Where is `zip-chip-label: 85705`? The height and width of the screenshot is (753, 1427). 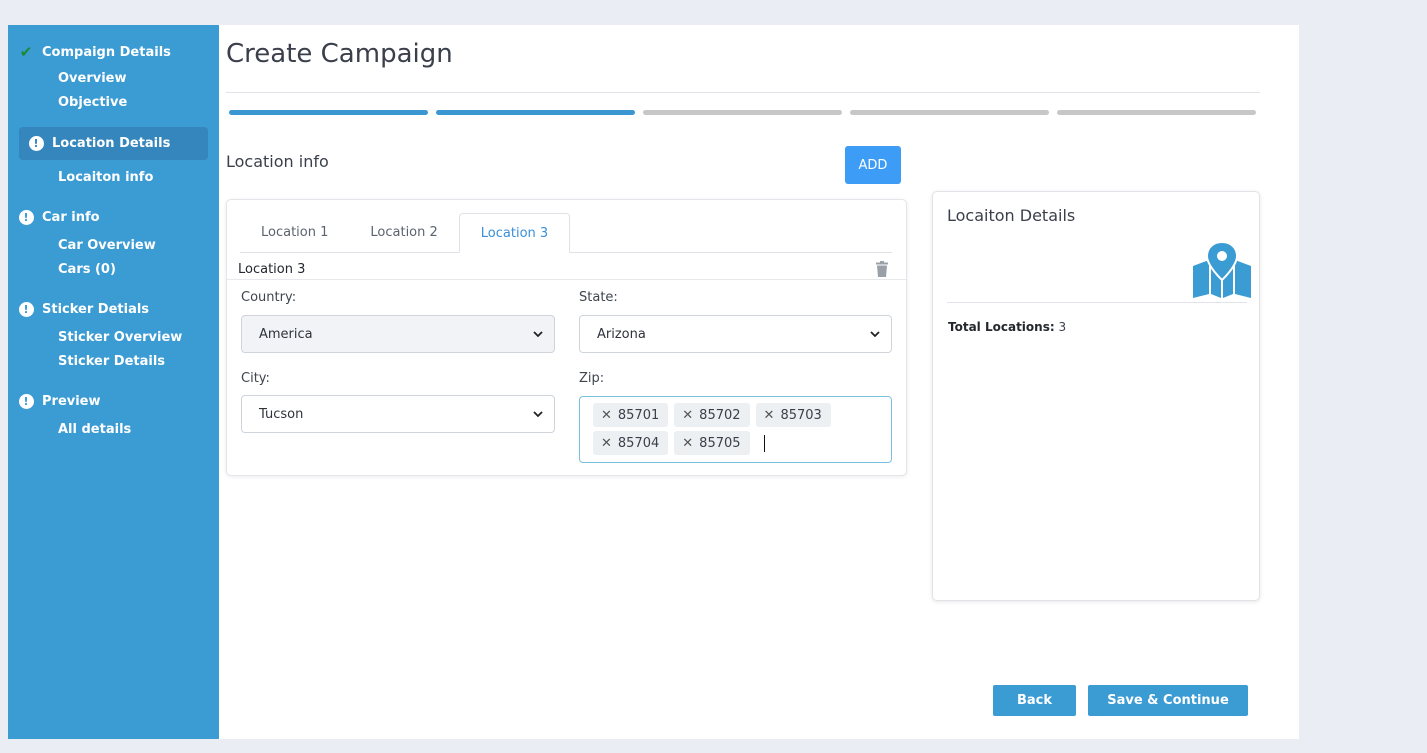
zip-chip-label: 85705 is located at coordinates (720, 443).